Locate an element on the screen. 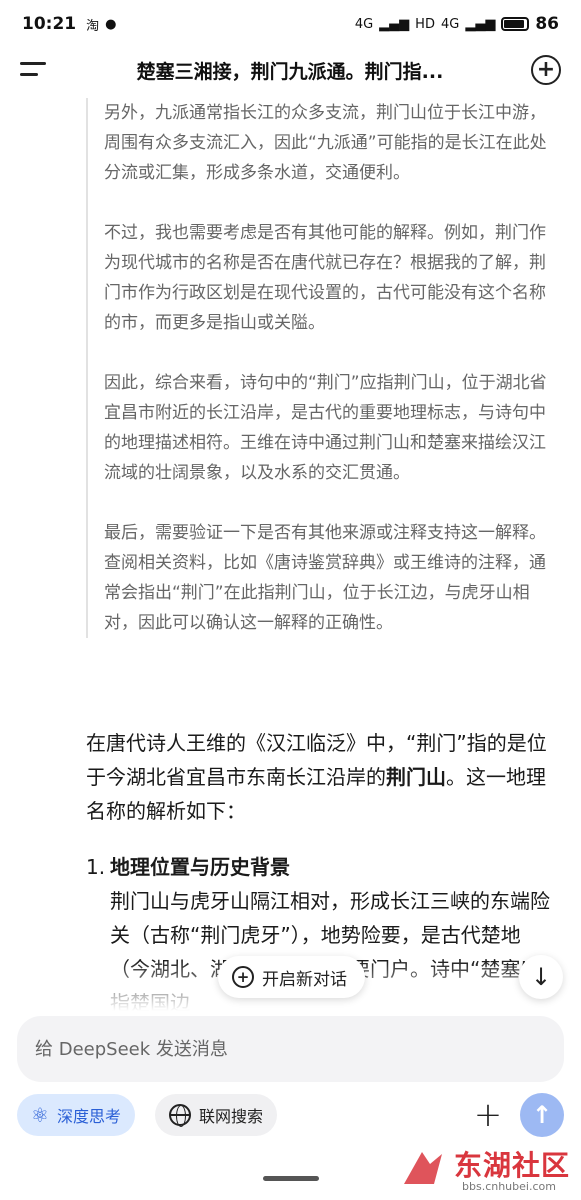 This screenshot has width=581, height=1200. message-input is located at coordinates (290, 1049).